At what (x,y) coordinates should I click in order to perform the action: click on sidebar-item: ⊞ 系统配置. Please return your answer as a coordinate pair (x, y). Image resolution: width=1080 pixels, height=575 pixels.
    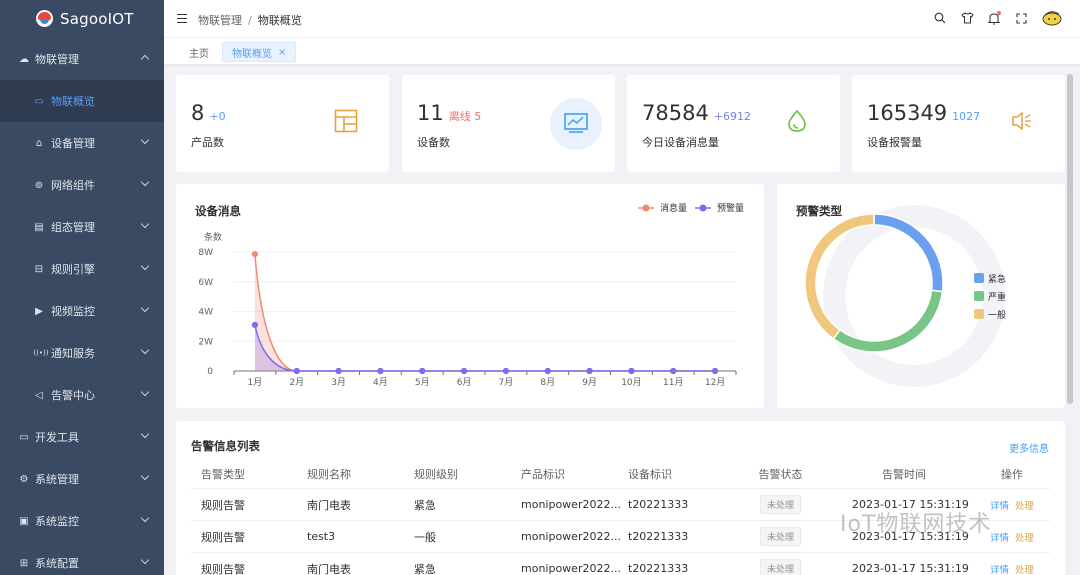
    Looking at the image, I should click on (82, 558).